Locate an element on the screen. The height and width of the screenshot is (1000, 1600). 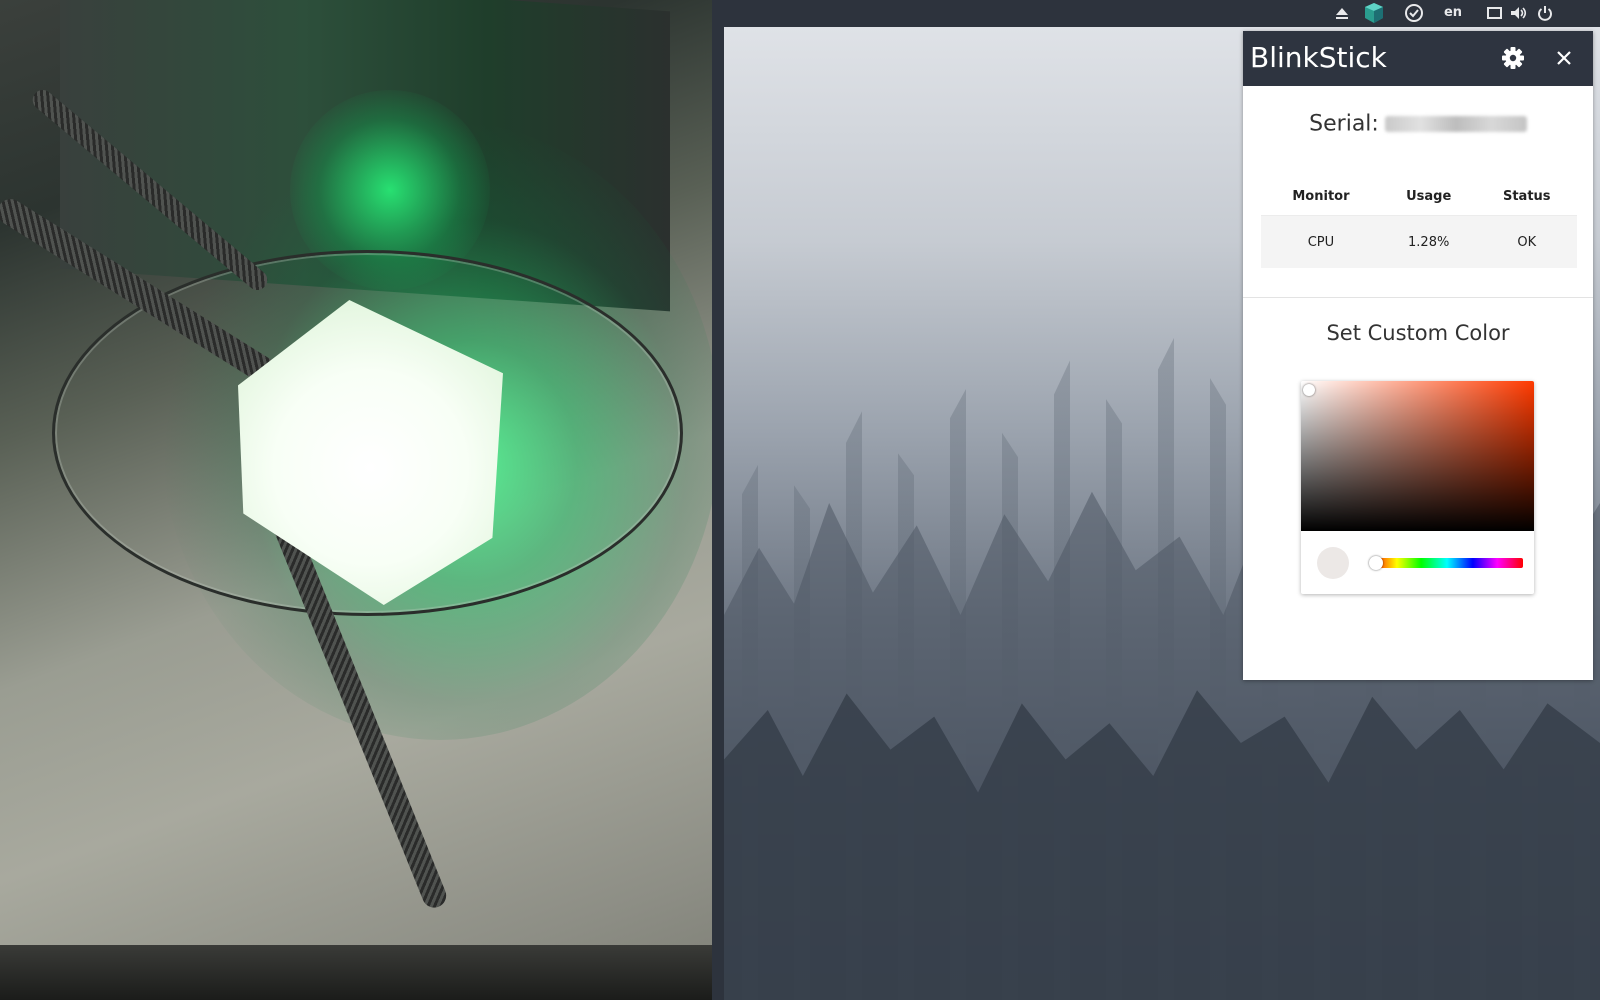
checkmark-circle-icon is located at coordinates (1414, 13).